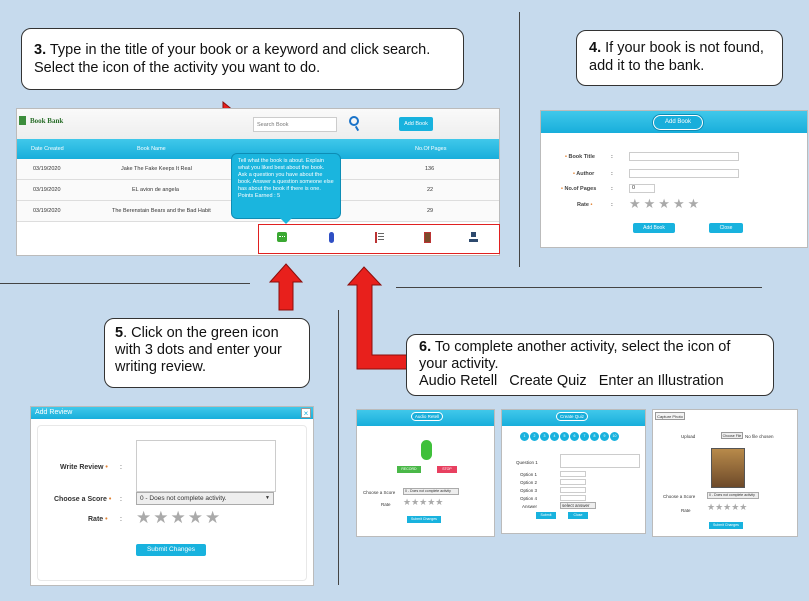  I want to click on option-label: Option 4, so click(529, 498).